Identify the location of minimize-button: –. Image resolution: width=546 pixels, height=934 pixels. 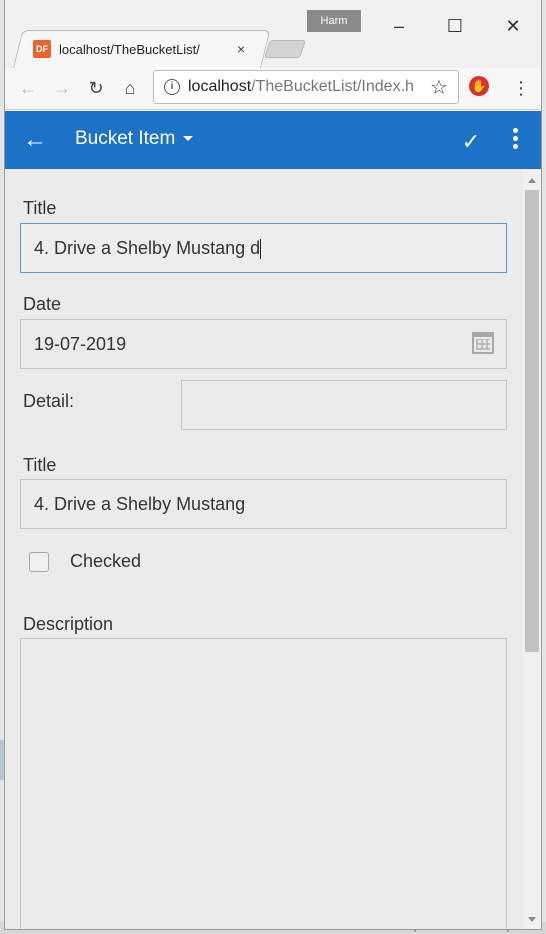
(399, 26).